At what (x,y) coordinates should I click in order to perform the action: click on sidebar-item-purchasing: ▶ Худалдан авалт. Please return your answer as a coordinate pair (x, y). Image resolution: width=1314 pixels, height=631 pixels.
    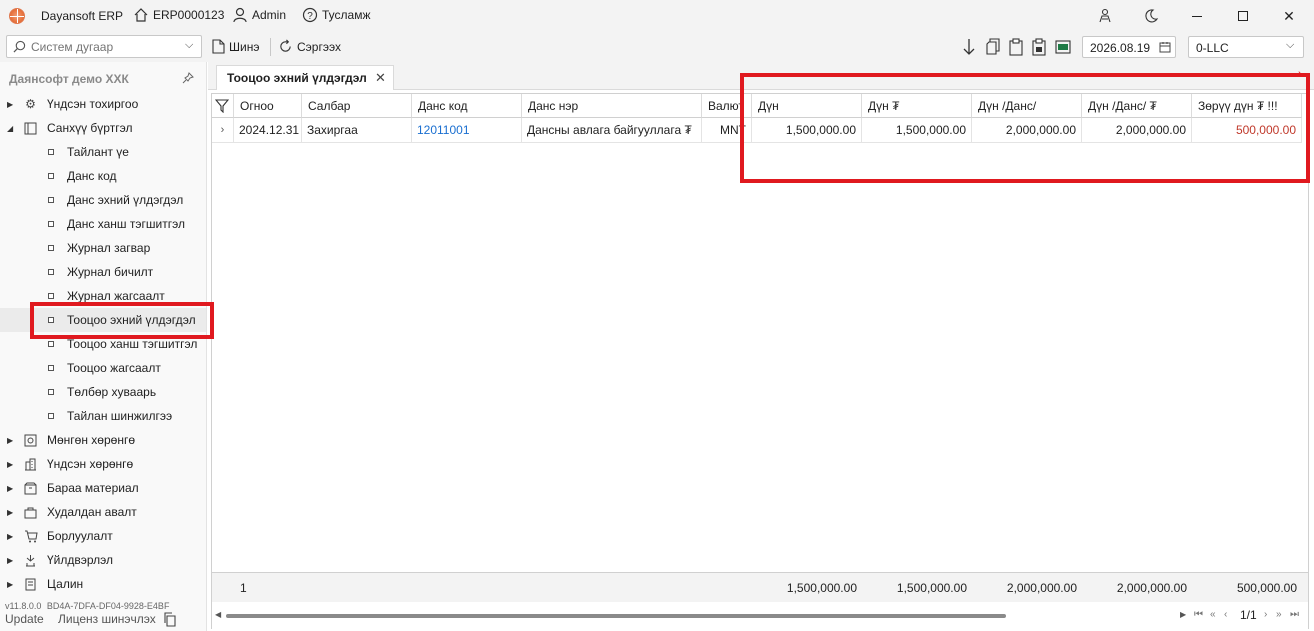
    Looking at the image, I should click on (103, 512).